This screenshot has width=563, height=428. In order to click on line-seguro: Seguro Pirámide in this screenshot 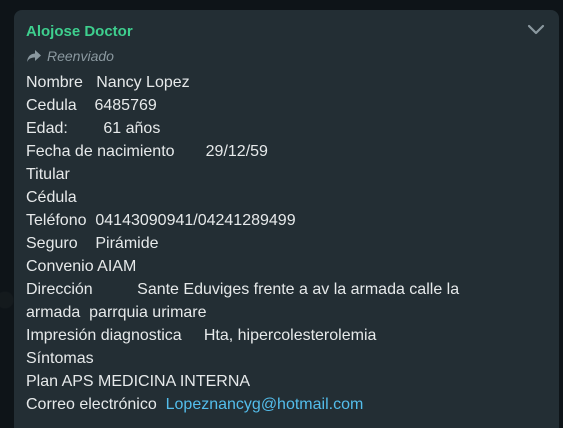, I will do `click(92, 243)`.